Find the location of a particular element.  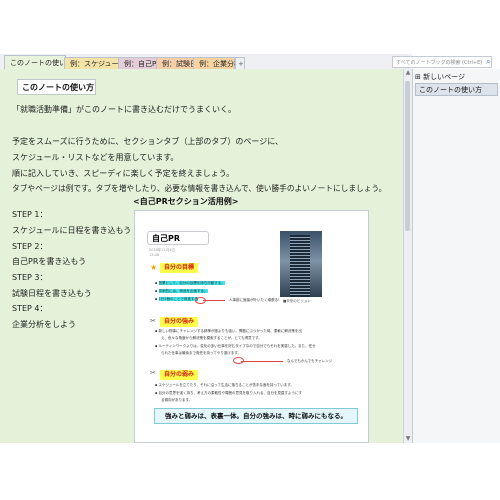

step-label: STEP 2： is located at coordinates (30, 246).